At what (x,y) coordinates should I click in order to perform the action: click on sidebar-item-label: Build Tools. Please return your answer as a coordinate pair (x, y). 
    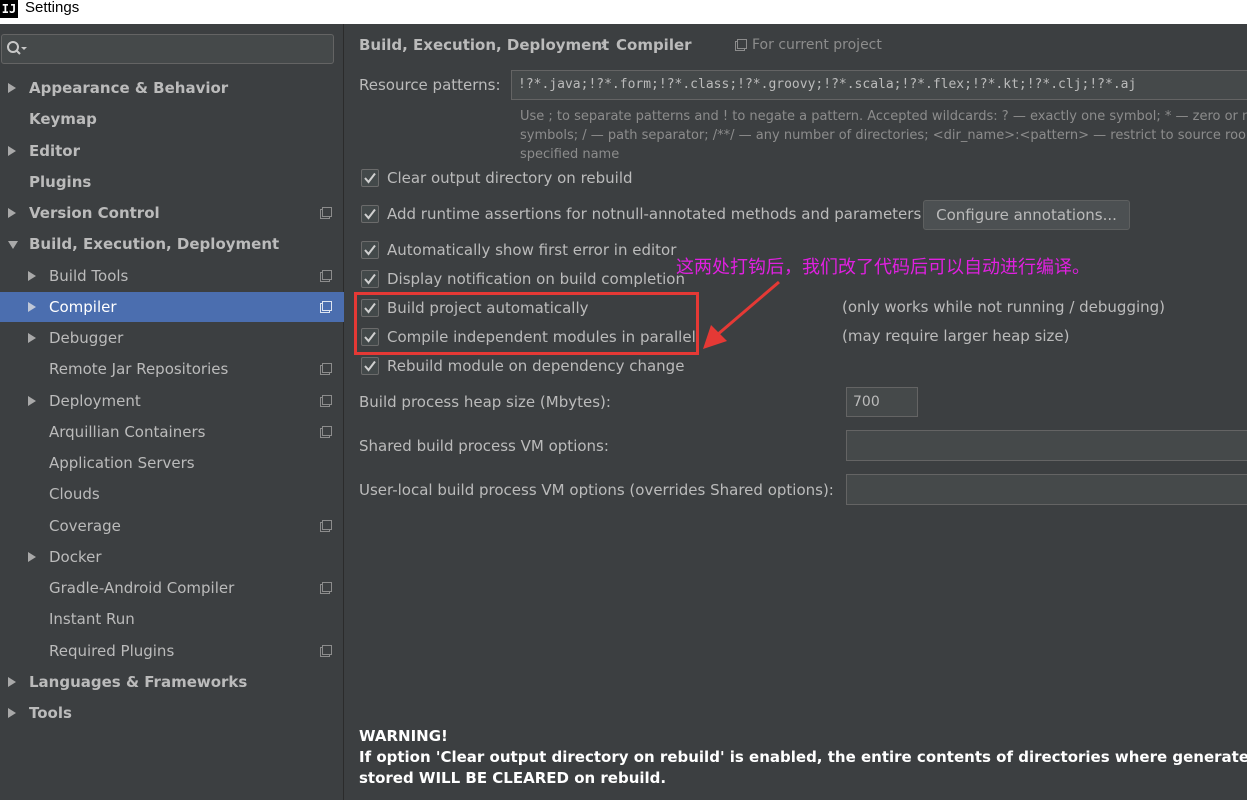
    Looking at the image, I should click on (89, 275).